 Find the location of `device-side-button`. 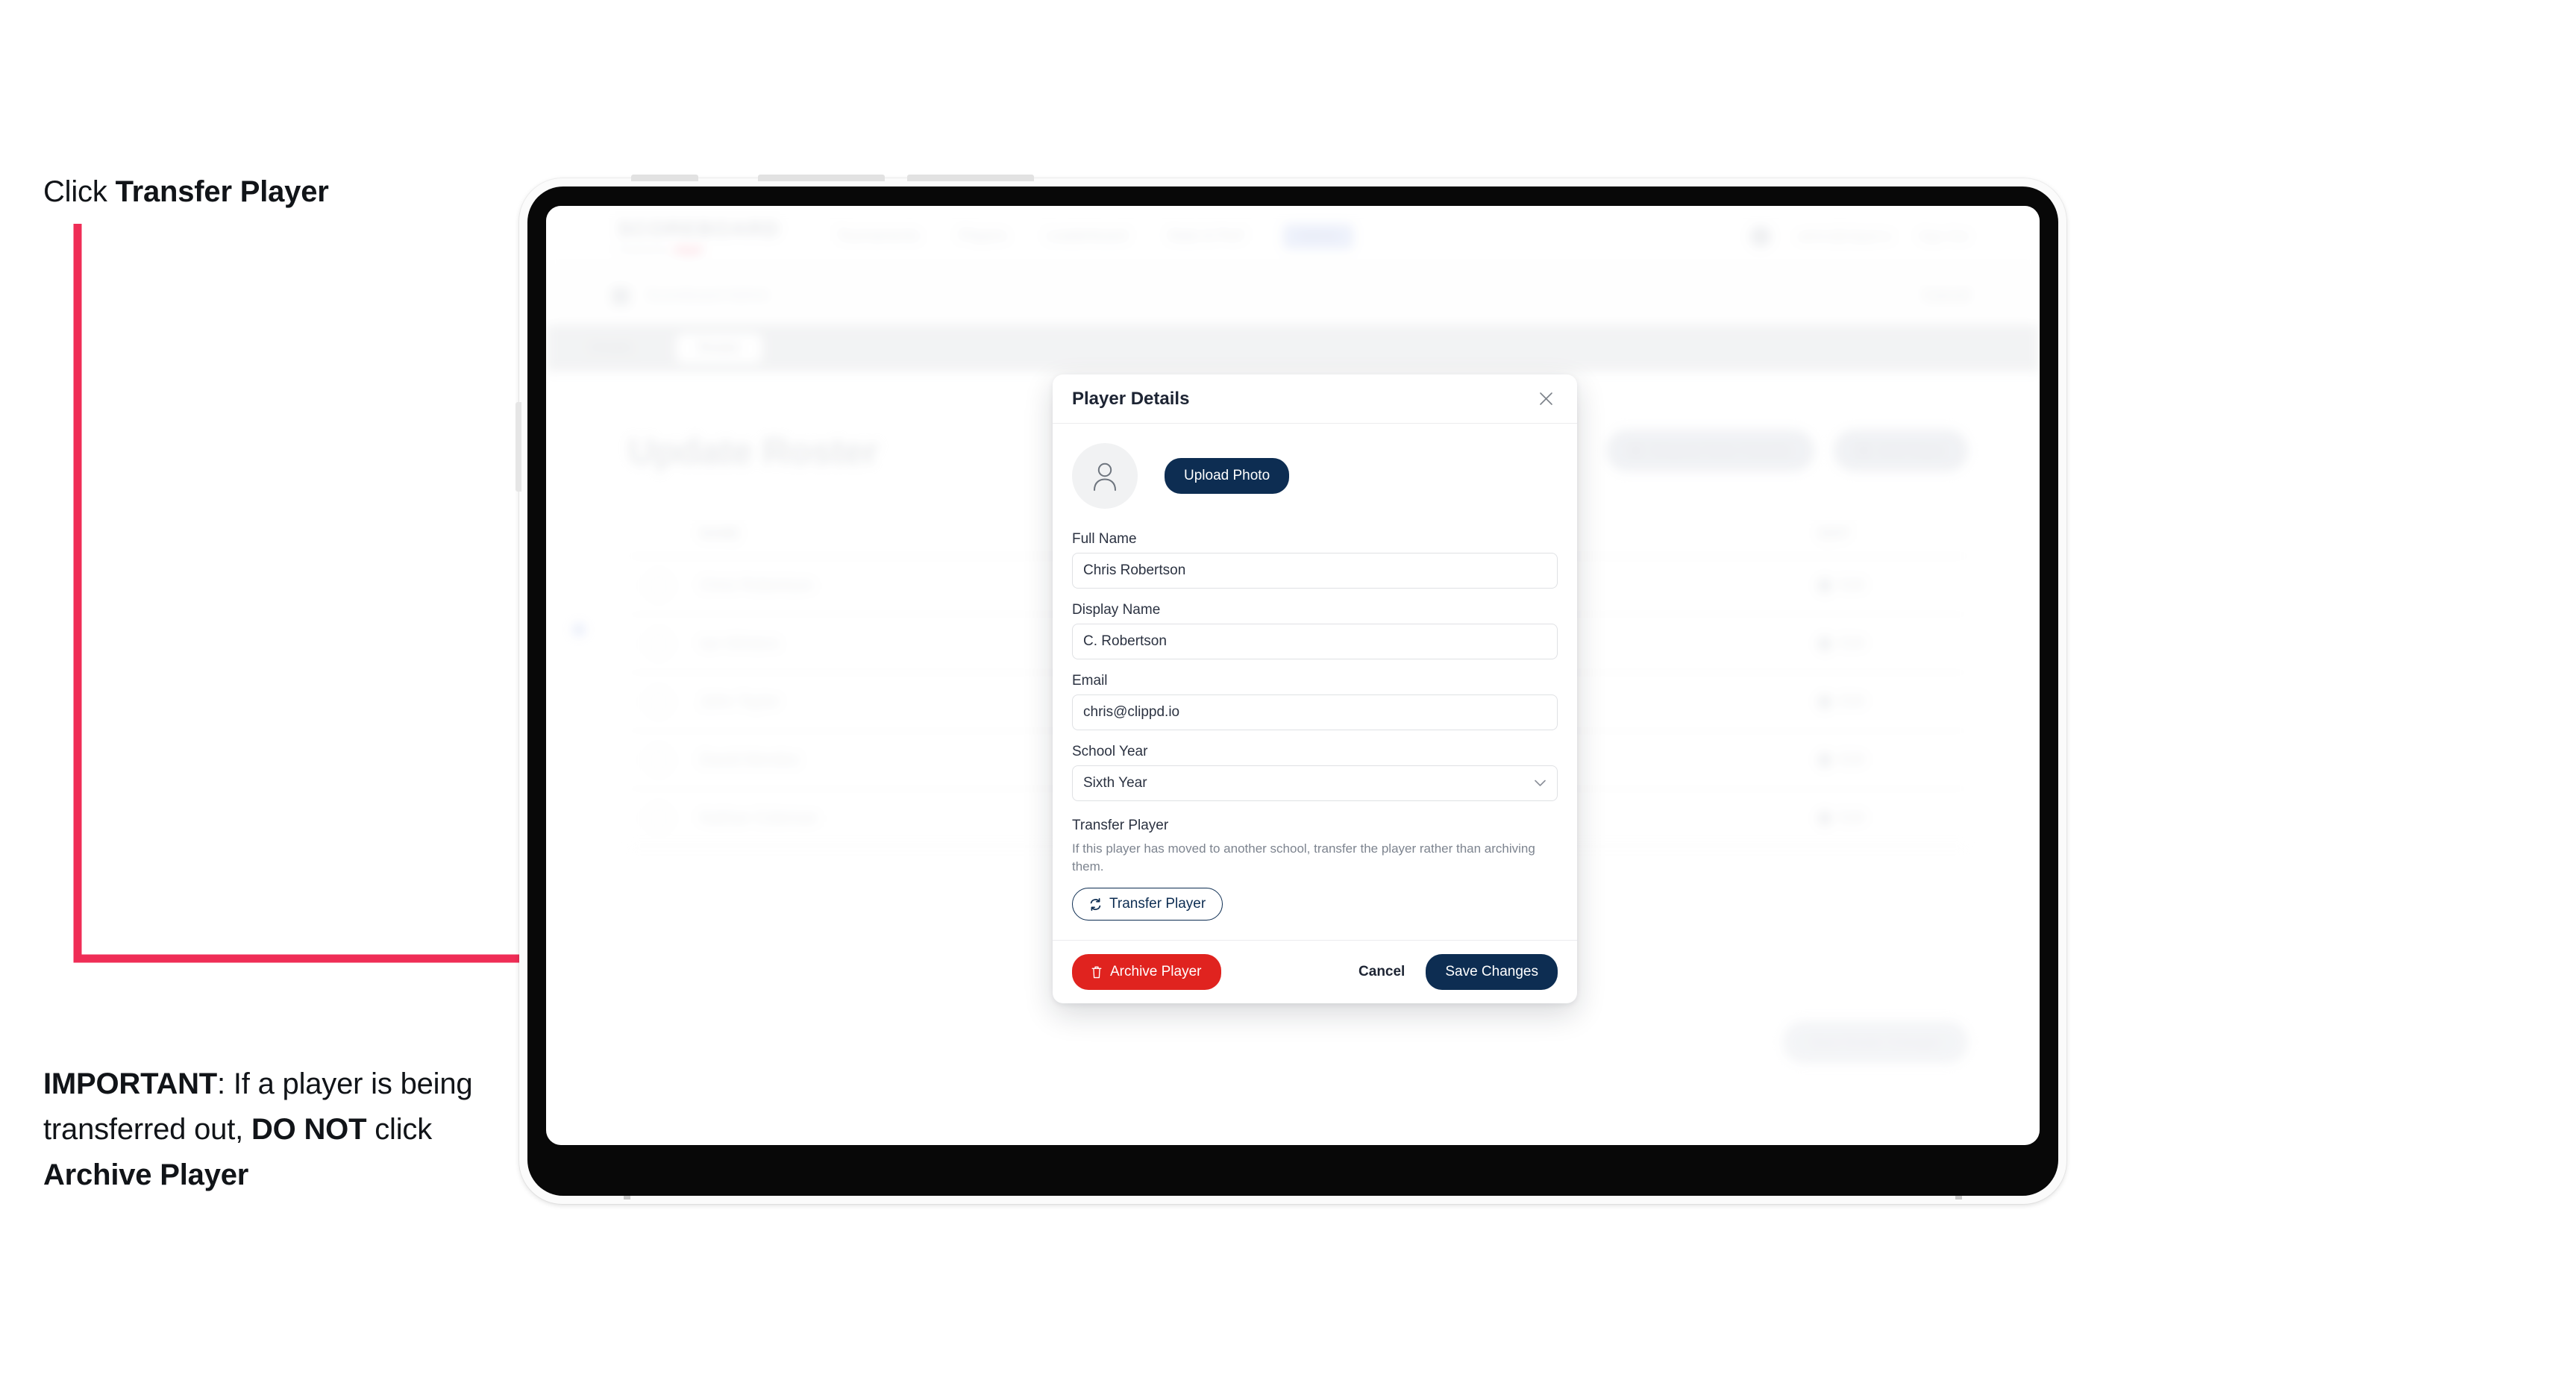

device-side-button is located at coordinates (518, 447).